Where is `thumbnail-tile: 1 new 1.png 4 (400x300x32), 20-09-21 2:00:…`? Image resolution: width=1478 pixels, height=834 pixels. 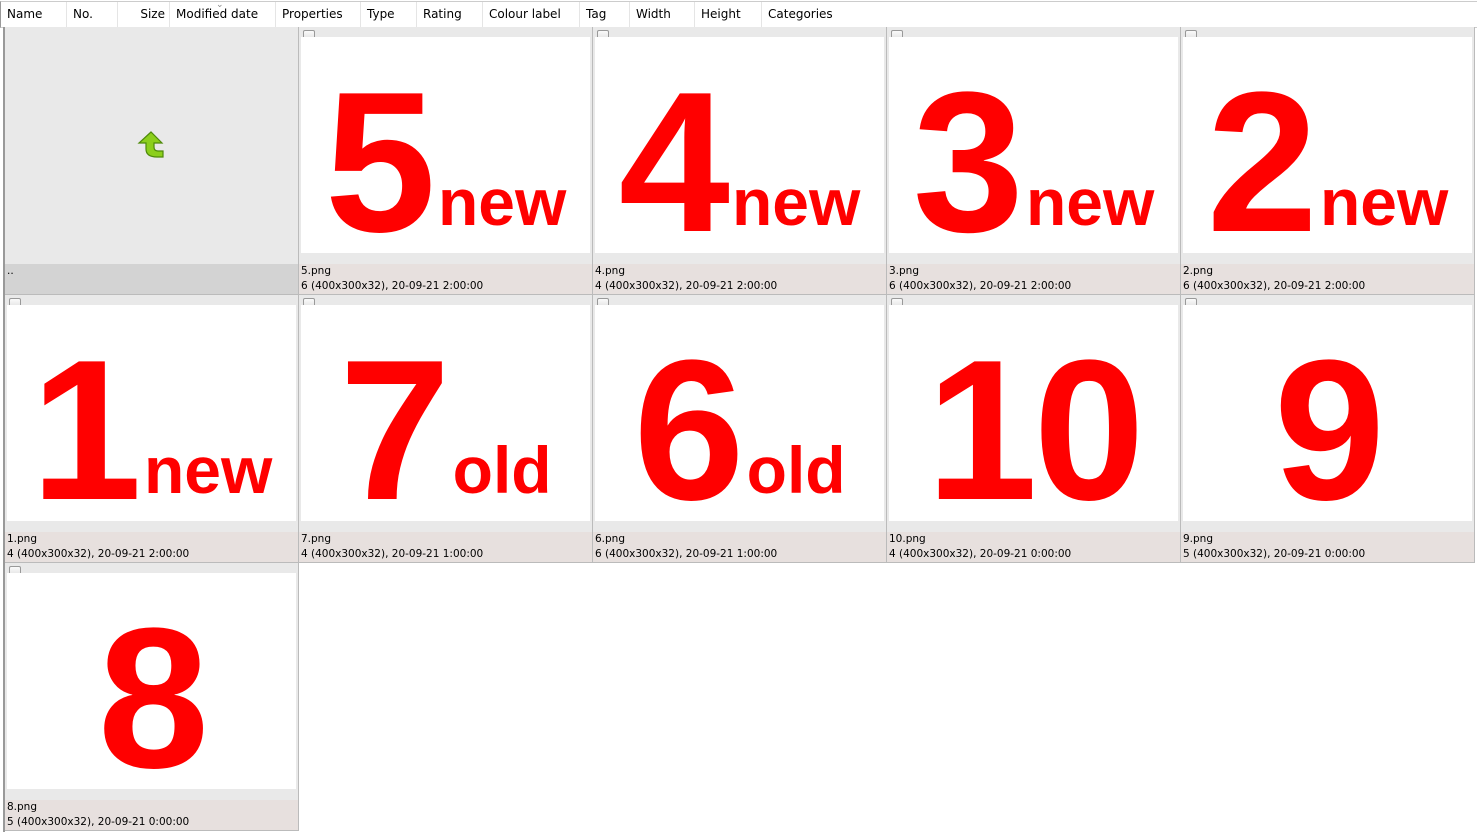 thumbnail-tile: 1 new 1.png 4 (400x300x32), 20-09-21 2:00:… is located at coordinates (152, 429).